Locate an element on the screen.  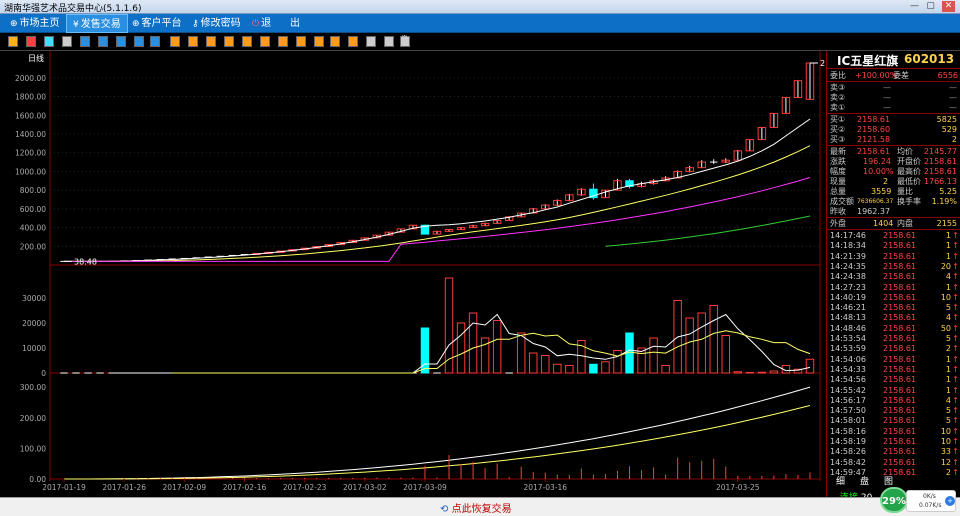
vol-ma10-line is located at coordinates (491, 352).